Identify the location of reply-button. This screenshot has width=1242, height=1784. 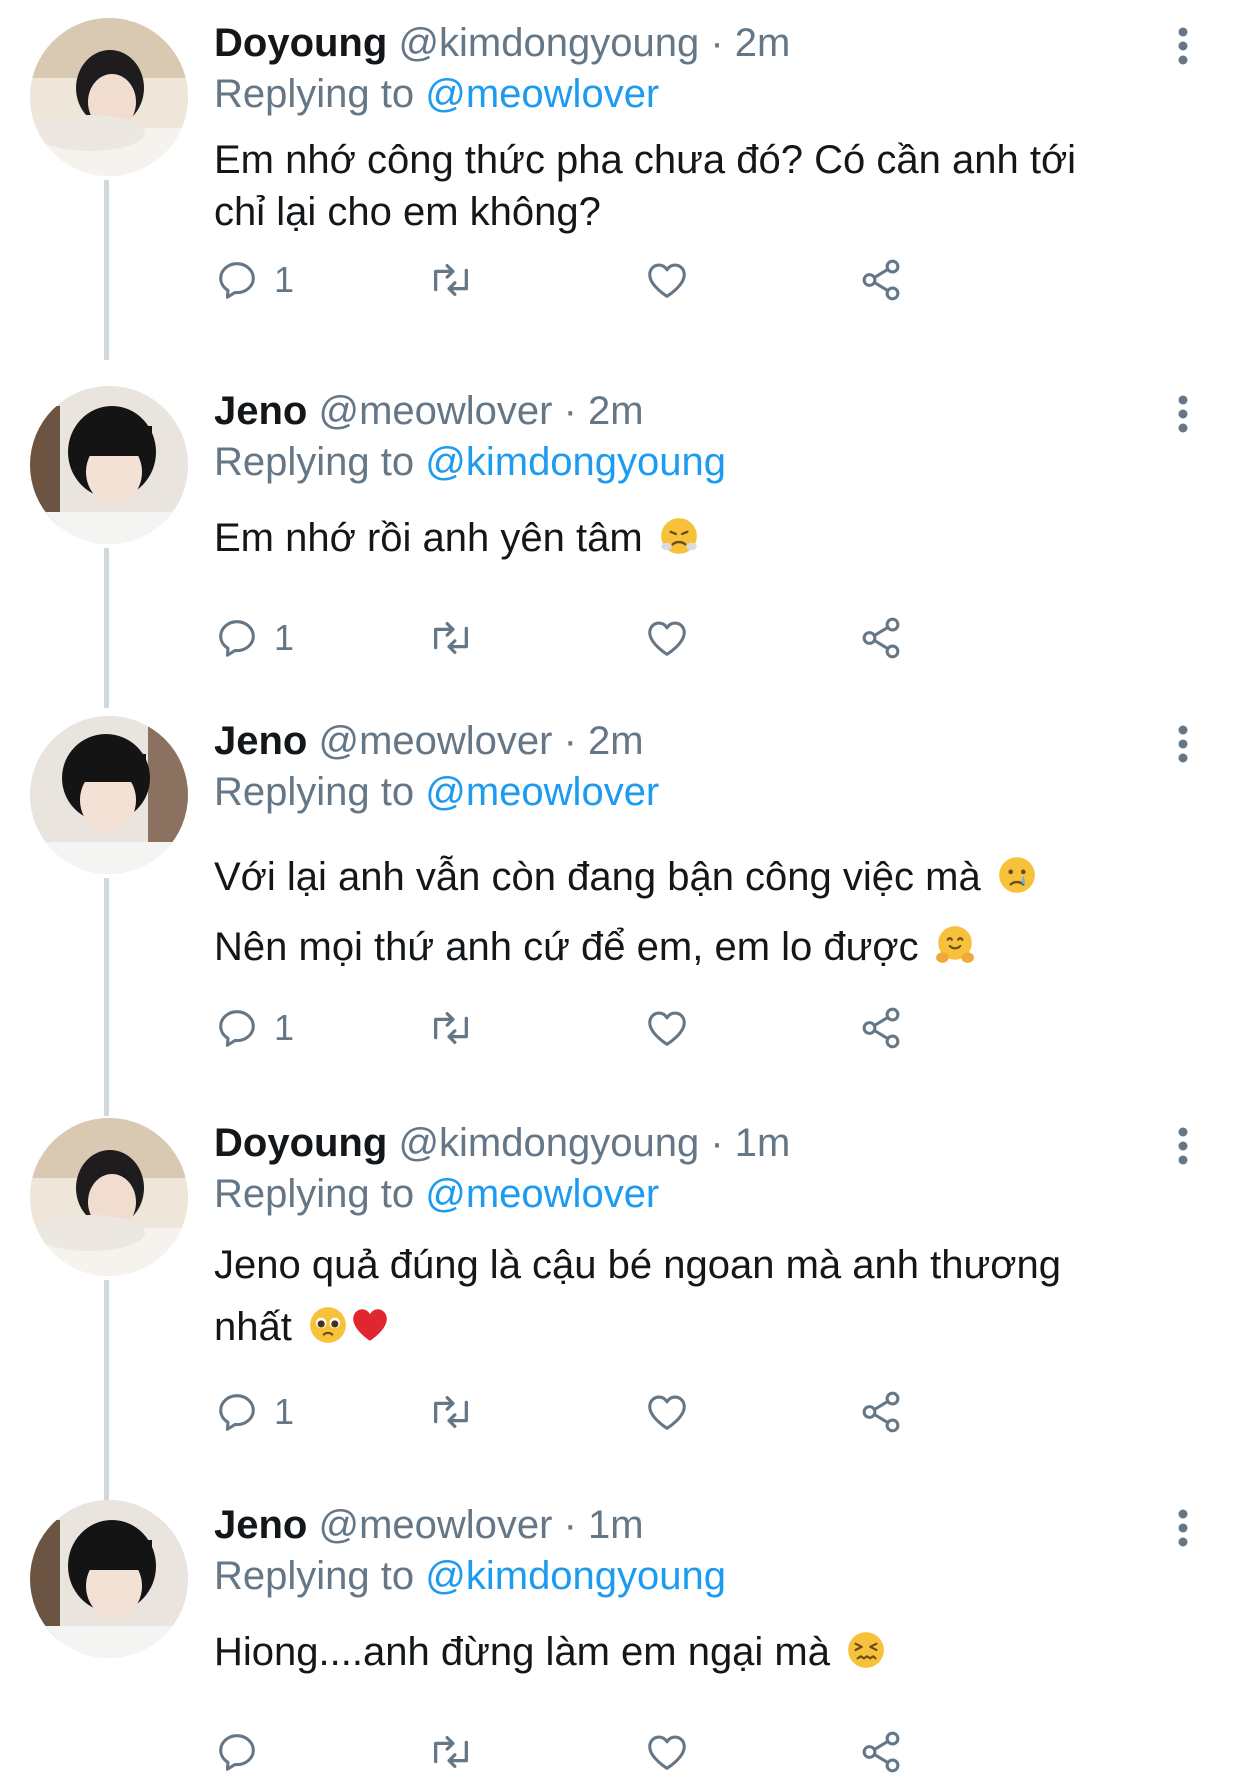
(244, 1752).